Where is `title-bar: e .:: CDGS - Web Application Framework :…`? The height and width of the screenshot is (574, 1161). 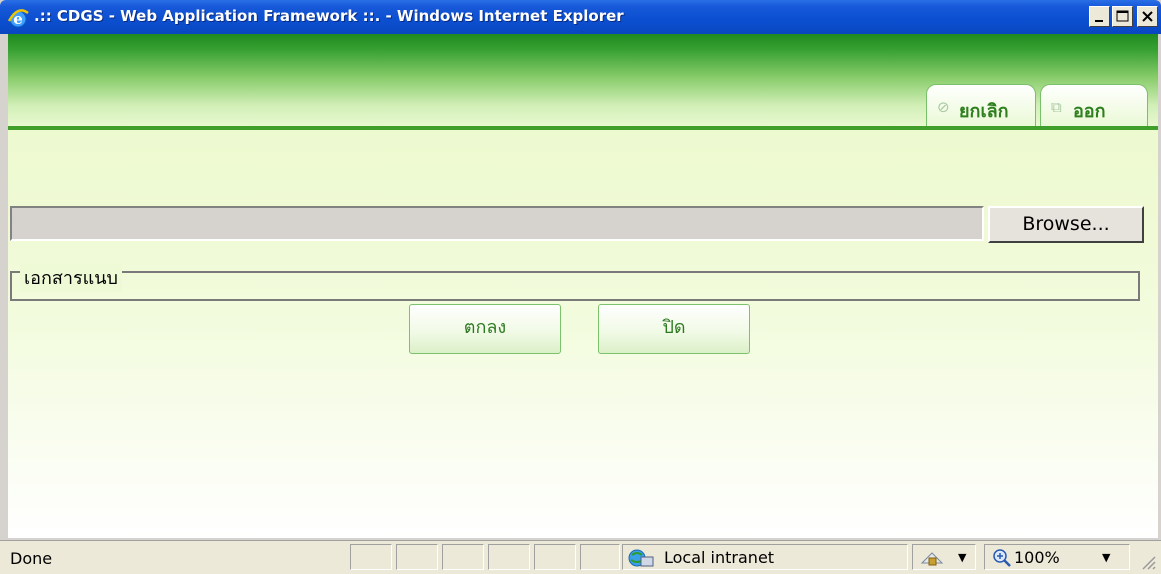
title-bar: e .:: CDGS - Web Application Framework :… is located at coordinates (580, 17).